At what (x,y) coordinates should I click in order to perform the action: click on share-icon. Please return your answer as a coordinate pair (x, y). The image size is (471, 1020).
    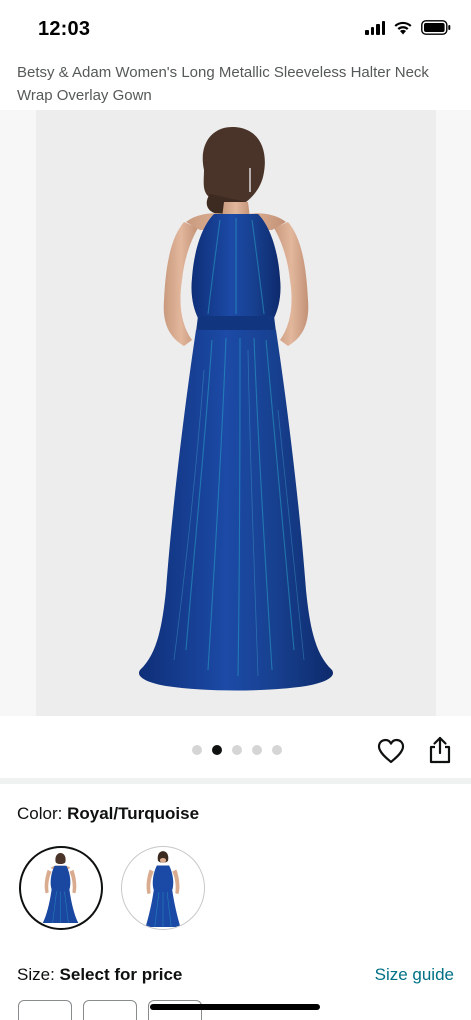
    Looking at the image, I should click on (440, 750).